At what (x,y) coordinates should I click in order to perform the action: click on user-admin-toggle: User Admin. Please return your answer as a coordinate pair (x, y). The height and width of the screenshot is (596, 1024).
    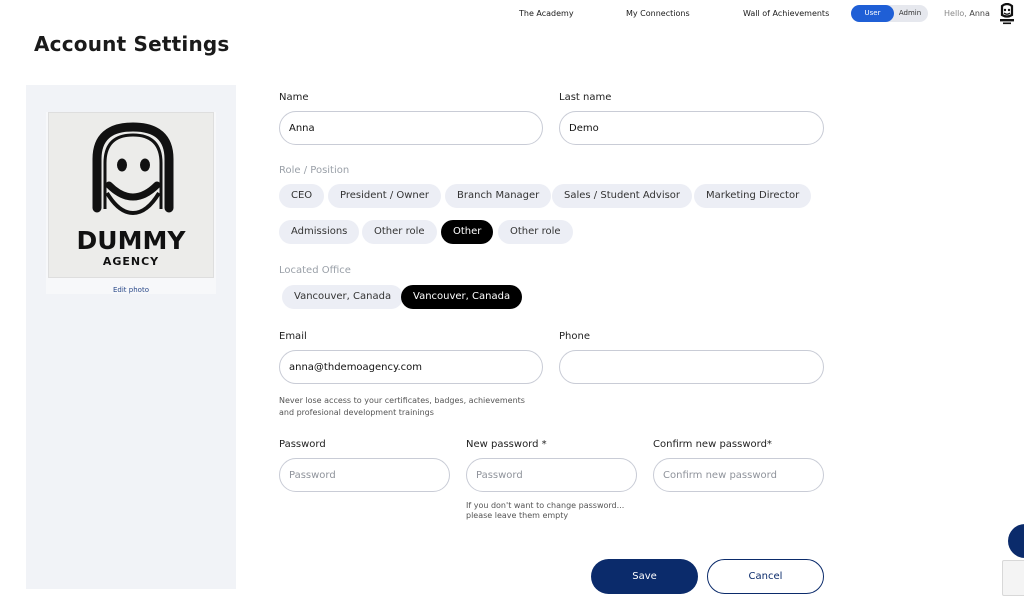
    Looking at the image, I should click on (889, 13).